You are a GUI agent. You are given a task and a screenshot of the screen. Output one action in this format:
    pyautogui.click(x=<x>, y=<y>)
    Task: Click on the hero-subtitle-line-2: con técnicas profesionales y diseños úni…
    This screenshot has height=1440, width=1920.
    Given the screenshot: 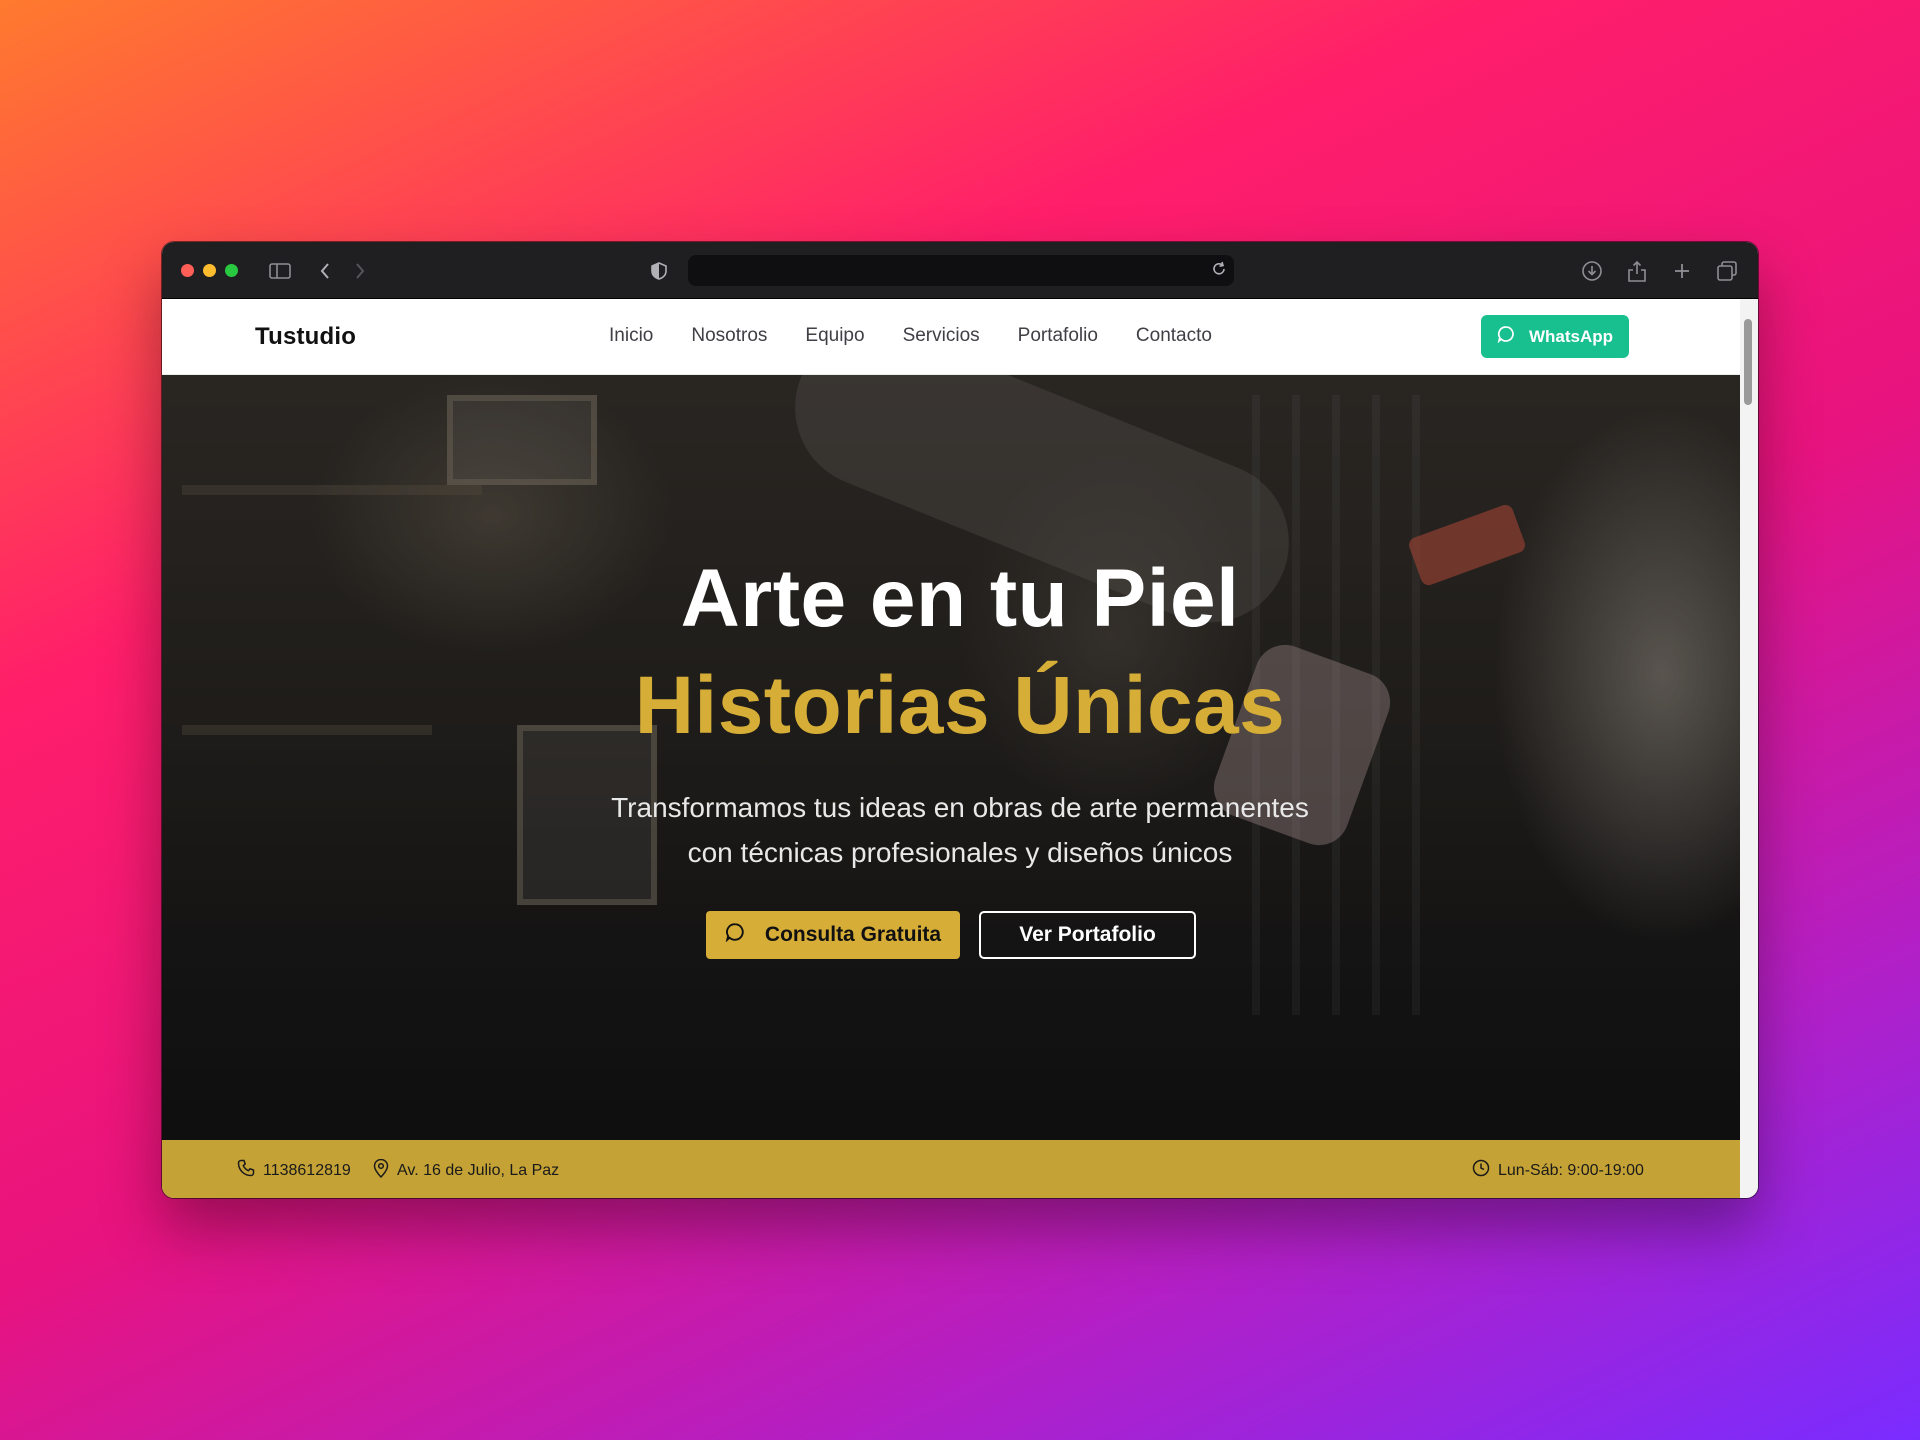 What is the action you would take?
    pyautogui.click(x=960, y=852)
    